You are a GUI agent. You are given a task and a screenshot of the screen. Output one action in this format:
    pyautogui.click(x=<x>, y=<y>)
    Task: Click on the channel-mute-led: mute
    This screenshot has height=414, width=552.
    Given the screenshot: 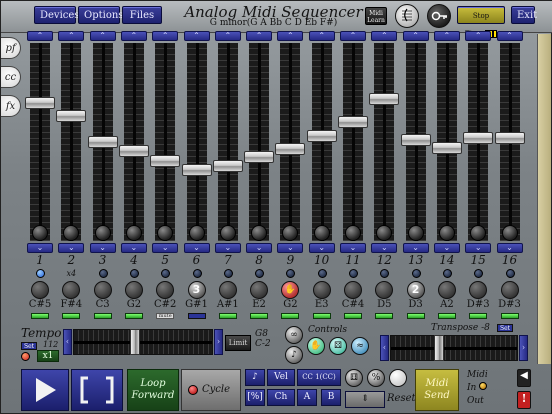 What is the action you would take?
    pyautogui.click(x=165, y=316)
    